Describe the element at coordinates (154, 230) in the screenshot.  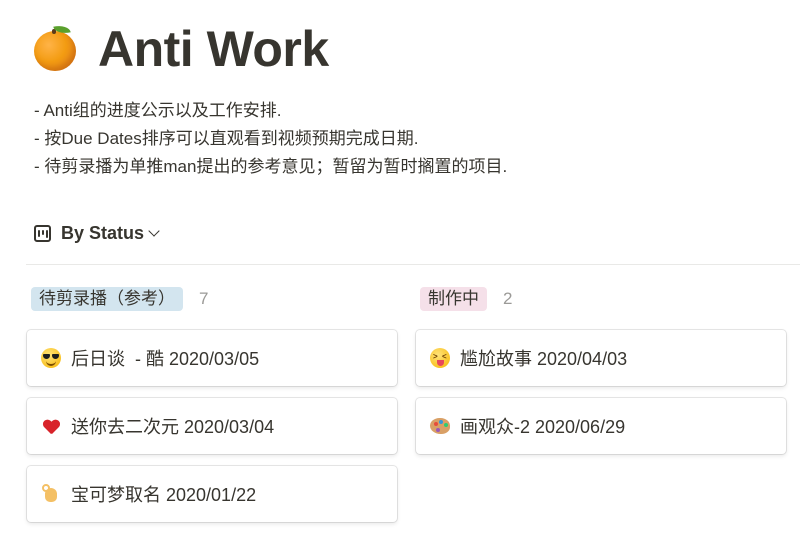
I see `chevron-down-icon` at that location.